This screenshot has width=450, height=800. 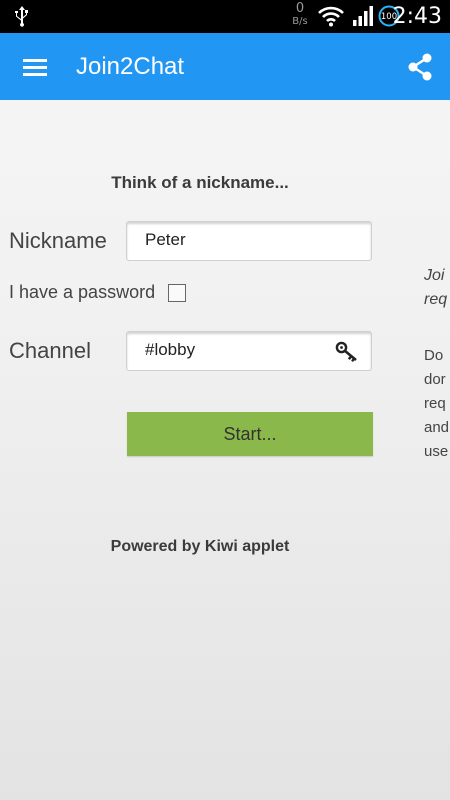 I want to click on channel-field, so click(x=249, y=351).